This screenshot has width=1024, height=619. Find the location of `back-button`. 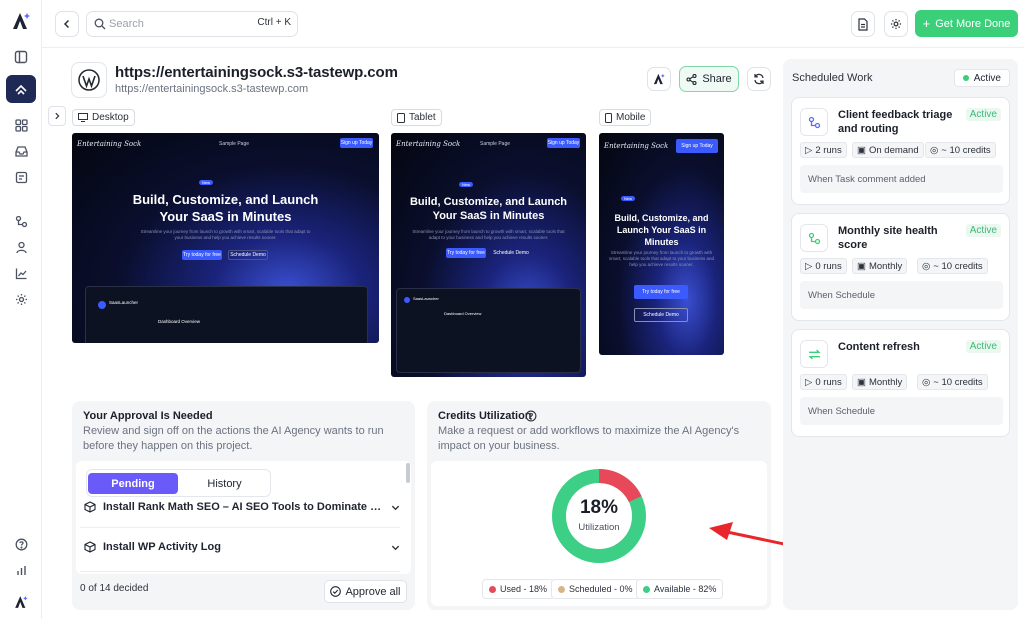

back-button is located at coordinates (67, 24).